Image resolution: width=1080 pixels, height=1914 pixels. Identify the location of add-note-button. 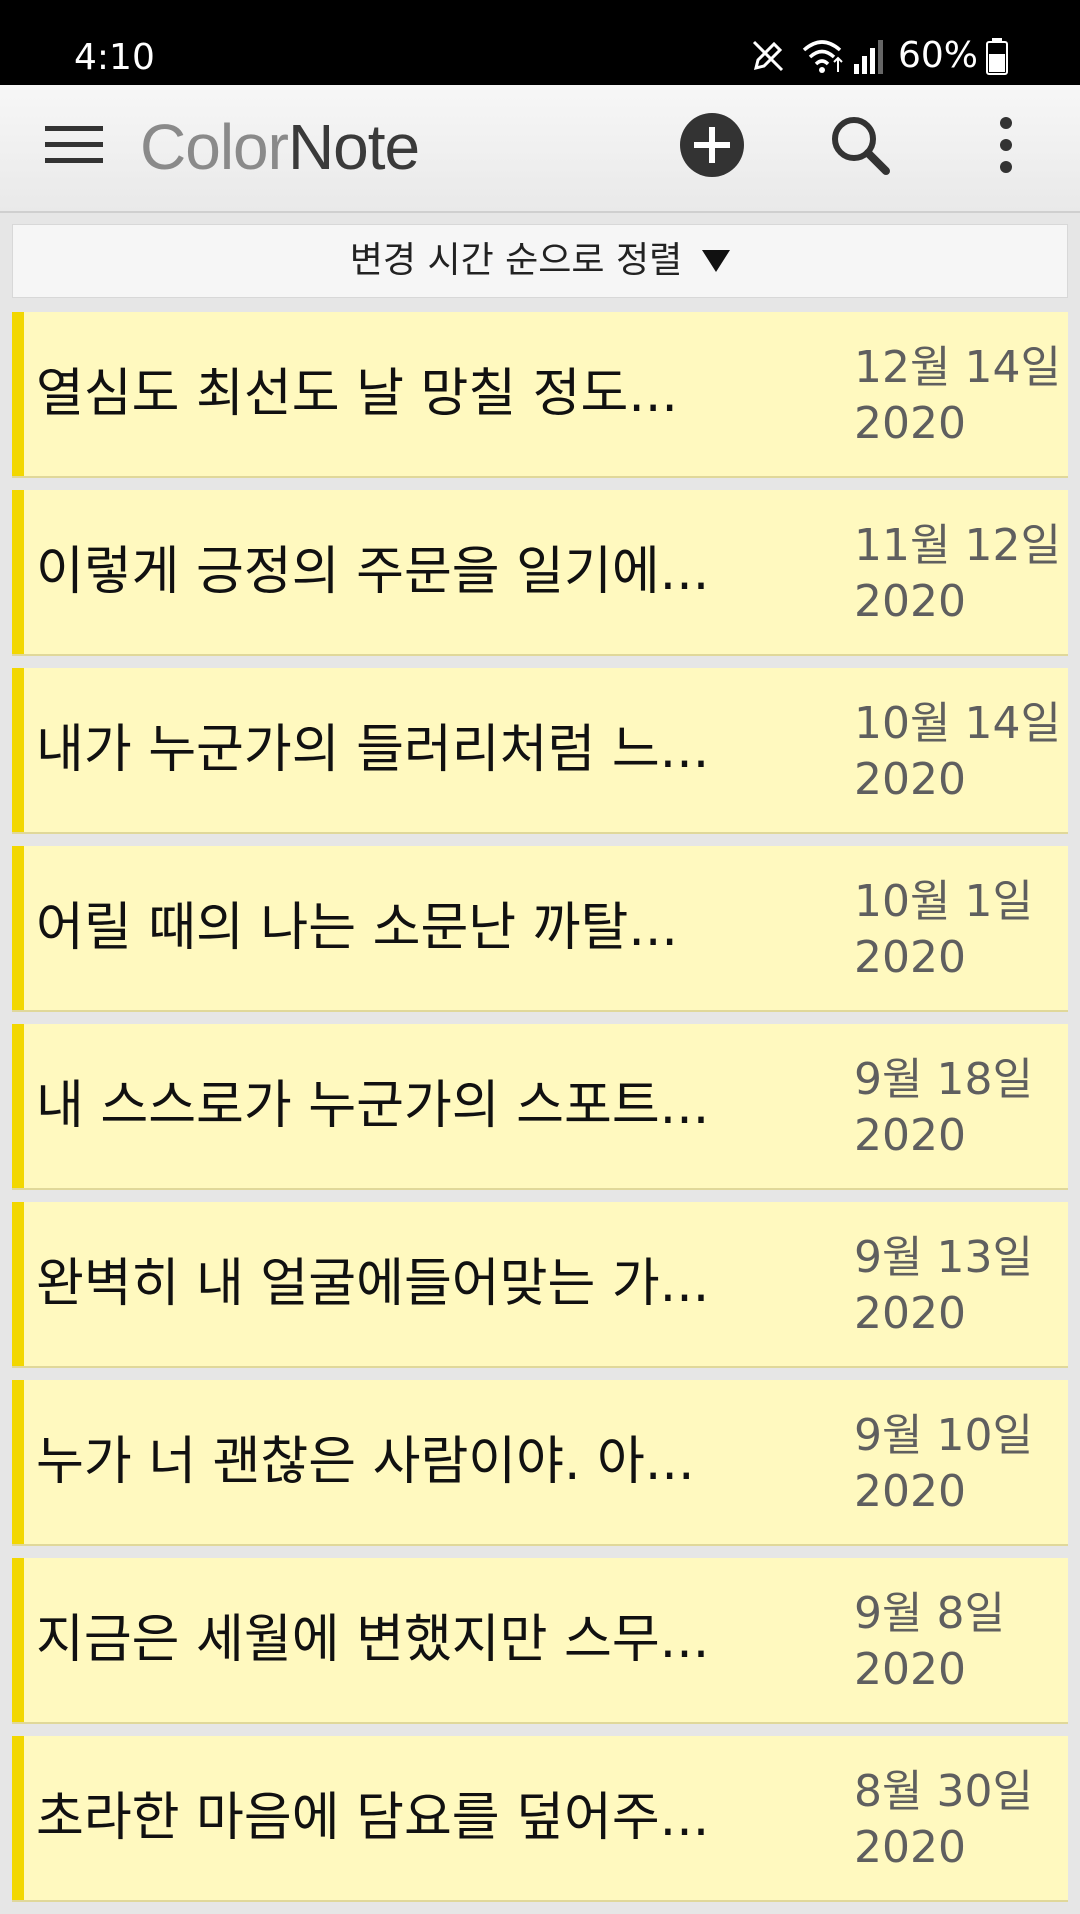
(712, 147).